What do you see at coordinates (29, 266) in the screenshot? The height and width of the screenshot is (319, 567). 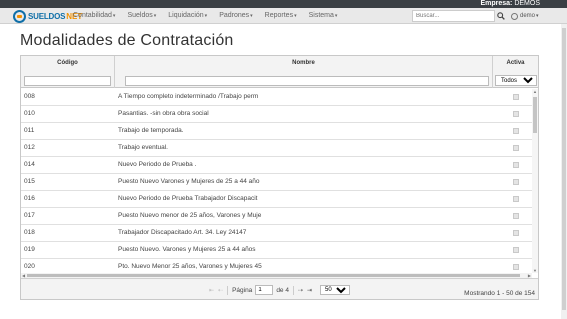 I see `cell-codigo: 020` at bounding box center [29, 266].